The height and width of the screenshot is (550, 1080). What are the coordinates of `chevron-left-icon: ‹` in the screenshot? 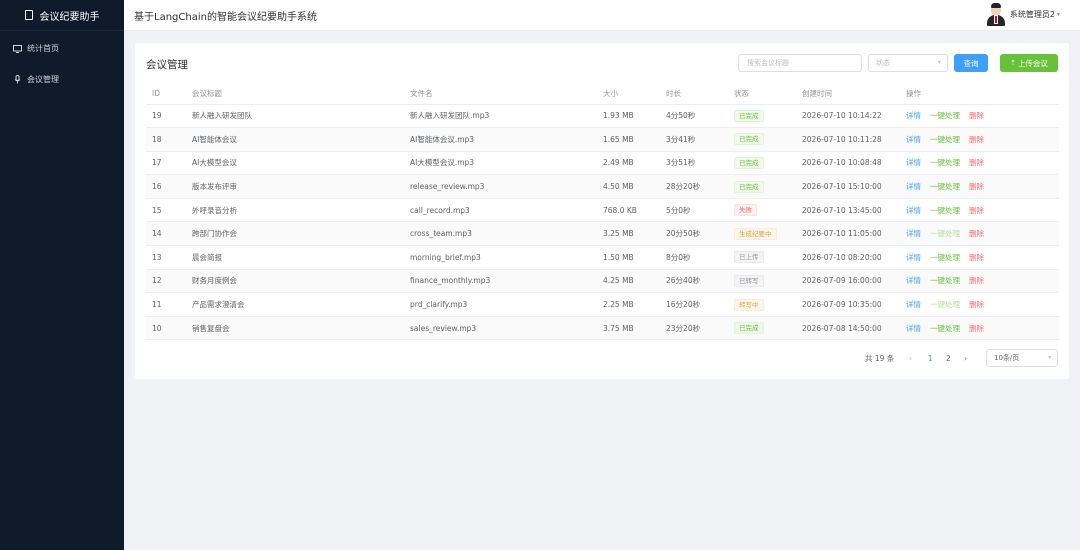 It's located at (910, 358).